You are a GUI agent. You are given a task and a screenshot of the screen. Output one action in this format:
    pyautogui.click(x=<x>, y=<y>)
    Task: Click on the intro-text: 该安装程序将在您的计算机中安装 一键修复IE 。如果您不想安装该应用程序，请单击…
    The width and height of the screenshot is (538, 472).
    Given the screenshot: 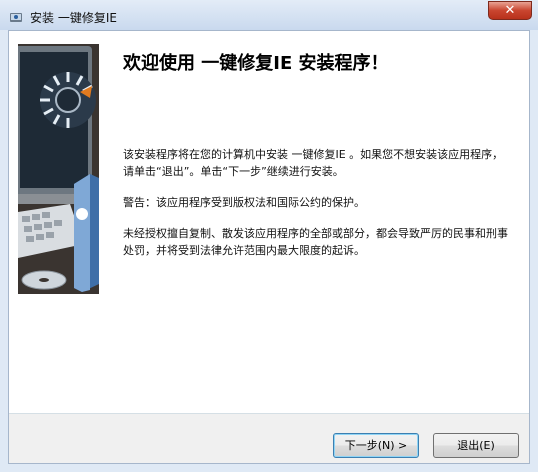 What is the action you would take?
    pyautogui.click(x=313, y=163)
    